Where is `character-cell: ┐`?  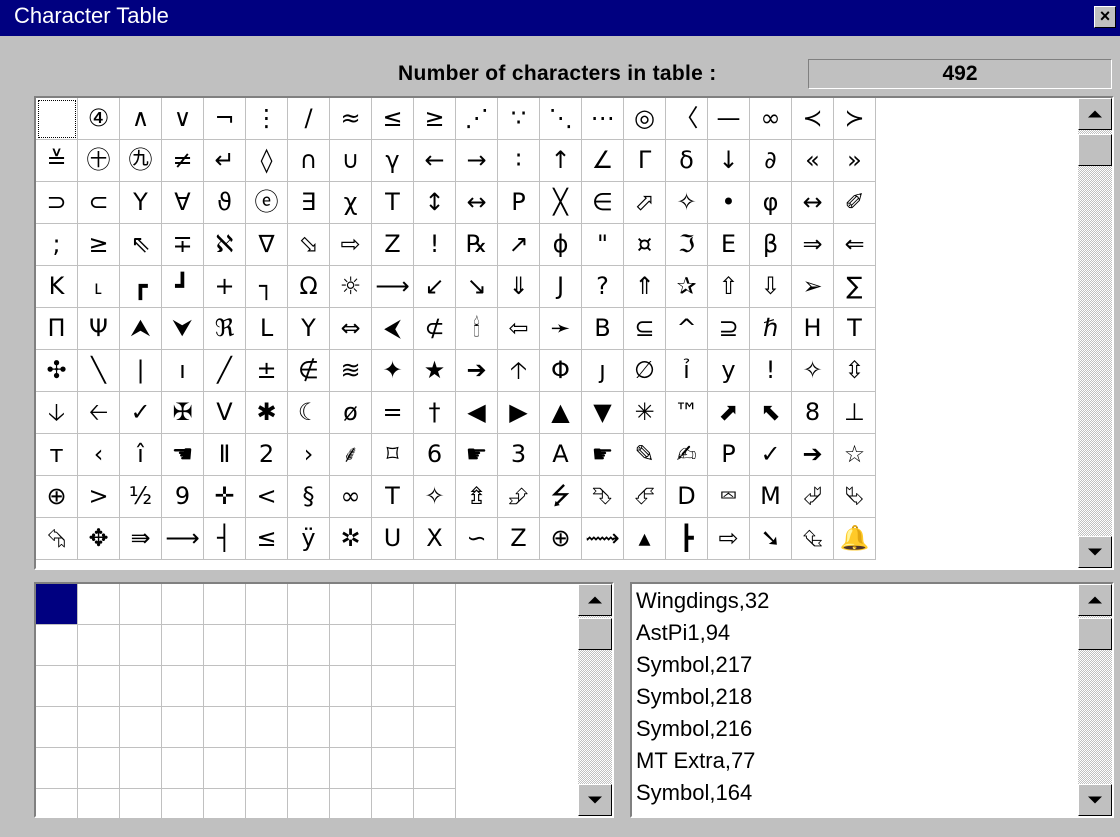 character-cell: ┐ is located at coordinates (267, 287).